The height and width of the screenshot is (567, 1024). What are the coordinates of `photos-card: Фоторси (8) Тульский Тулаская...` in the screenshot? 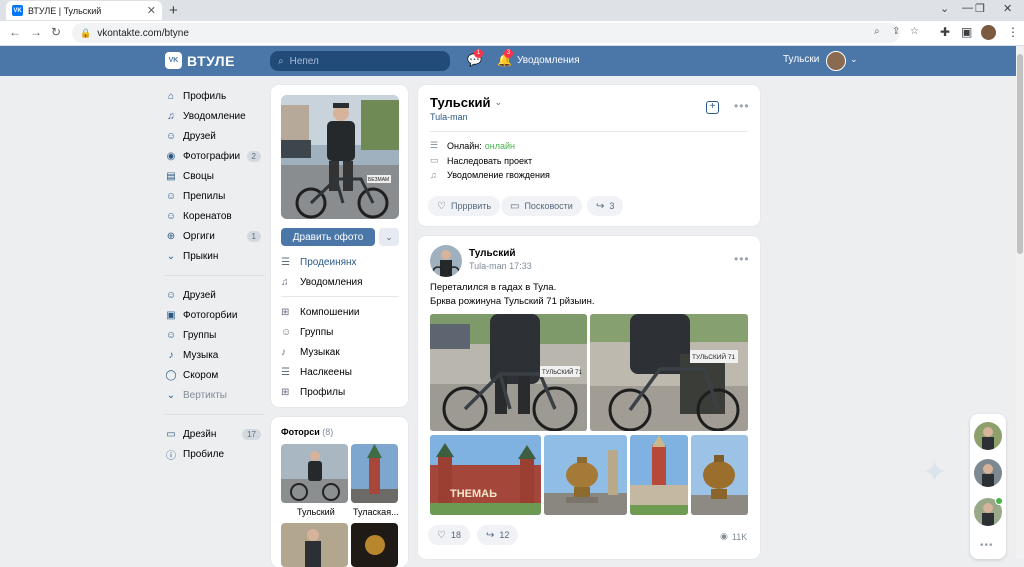 It's located at (339, 492).